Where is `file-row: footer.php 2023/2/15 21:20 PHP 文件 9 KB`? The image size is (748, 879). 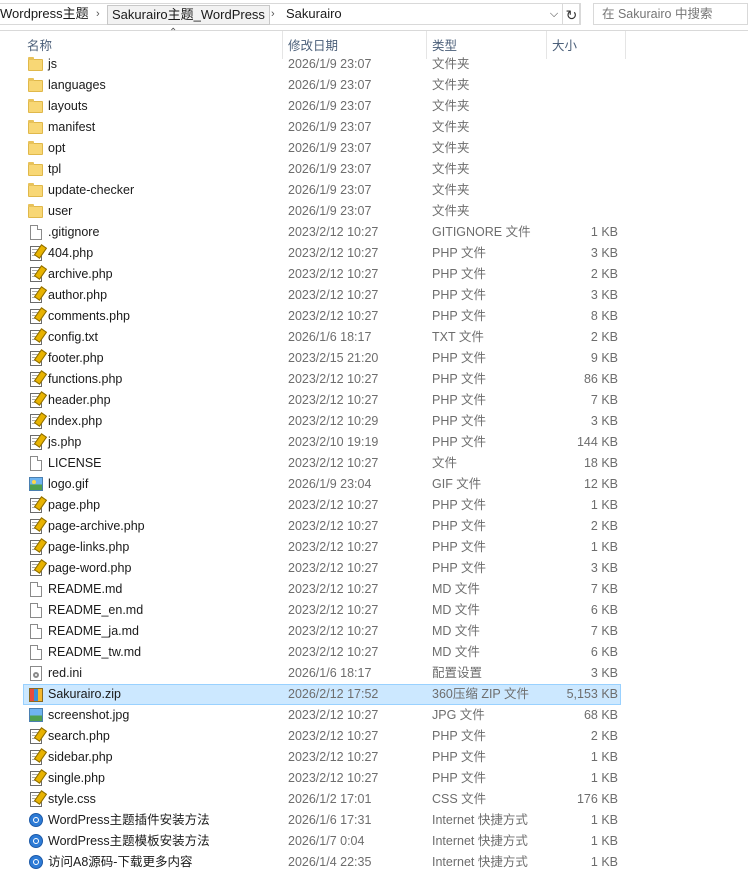 file-row: footer.php 2023/2/15 21:20 PHP 文件 9 KB is located at coordinates (322, 358).